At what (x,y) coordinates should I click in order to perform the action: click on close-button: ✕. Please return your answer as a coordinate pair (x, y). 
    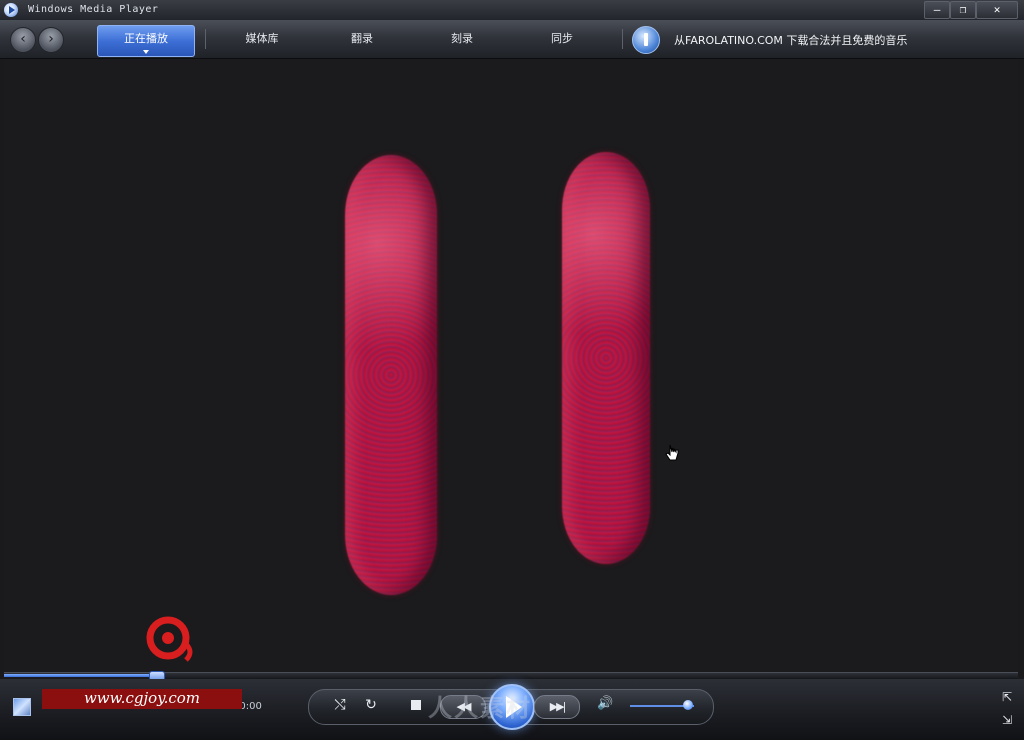
    Looking at the image, I should click on (997, 10).